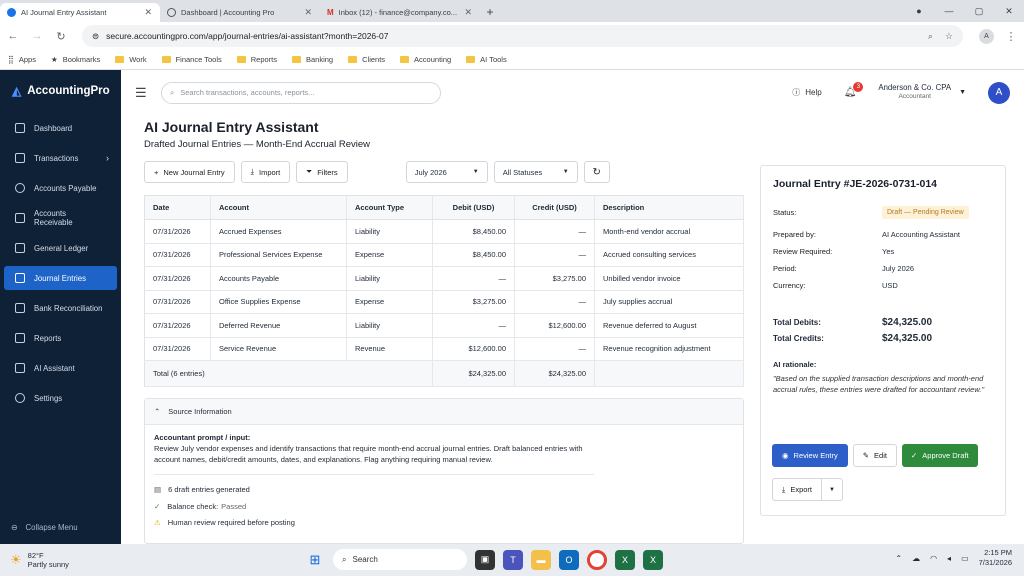 The image size is (1024, 576). I want to click on bookmark-folder: Reports, so click(256, 59).